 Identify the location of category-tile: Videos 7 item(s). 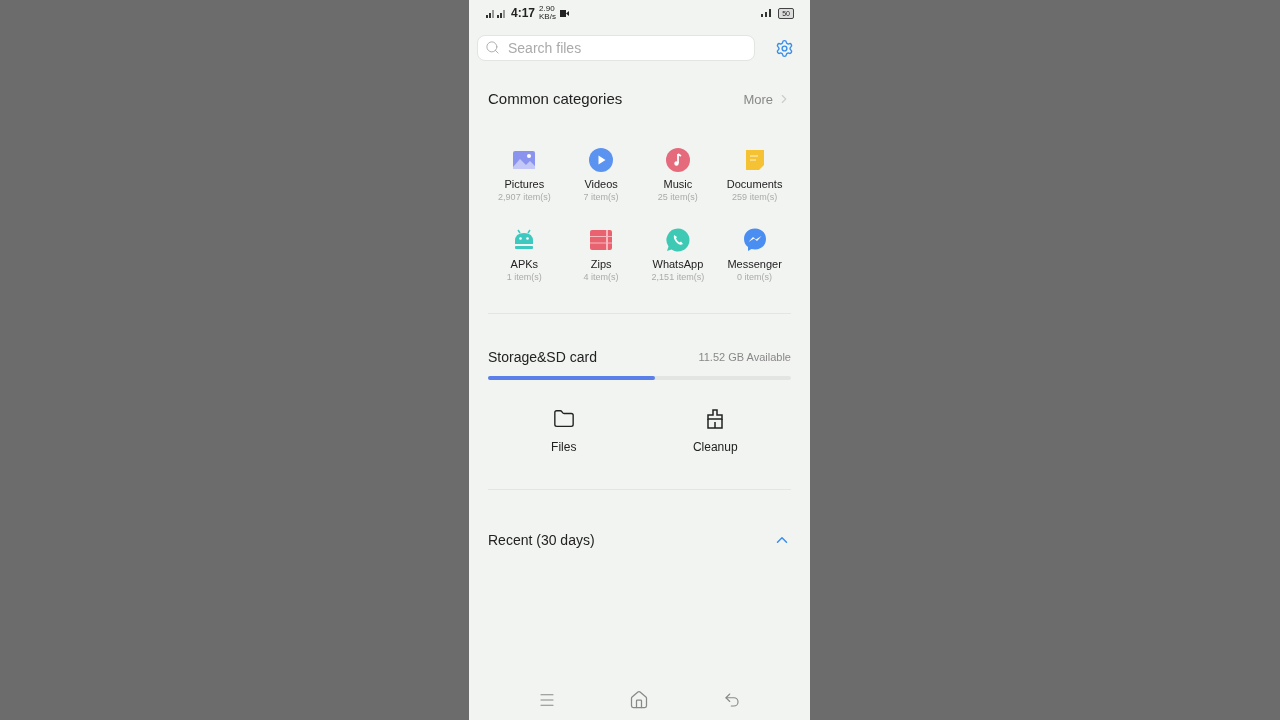
(601, 174).